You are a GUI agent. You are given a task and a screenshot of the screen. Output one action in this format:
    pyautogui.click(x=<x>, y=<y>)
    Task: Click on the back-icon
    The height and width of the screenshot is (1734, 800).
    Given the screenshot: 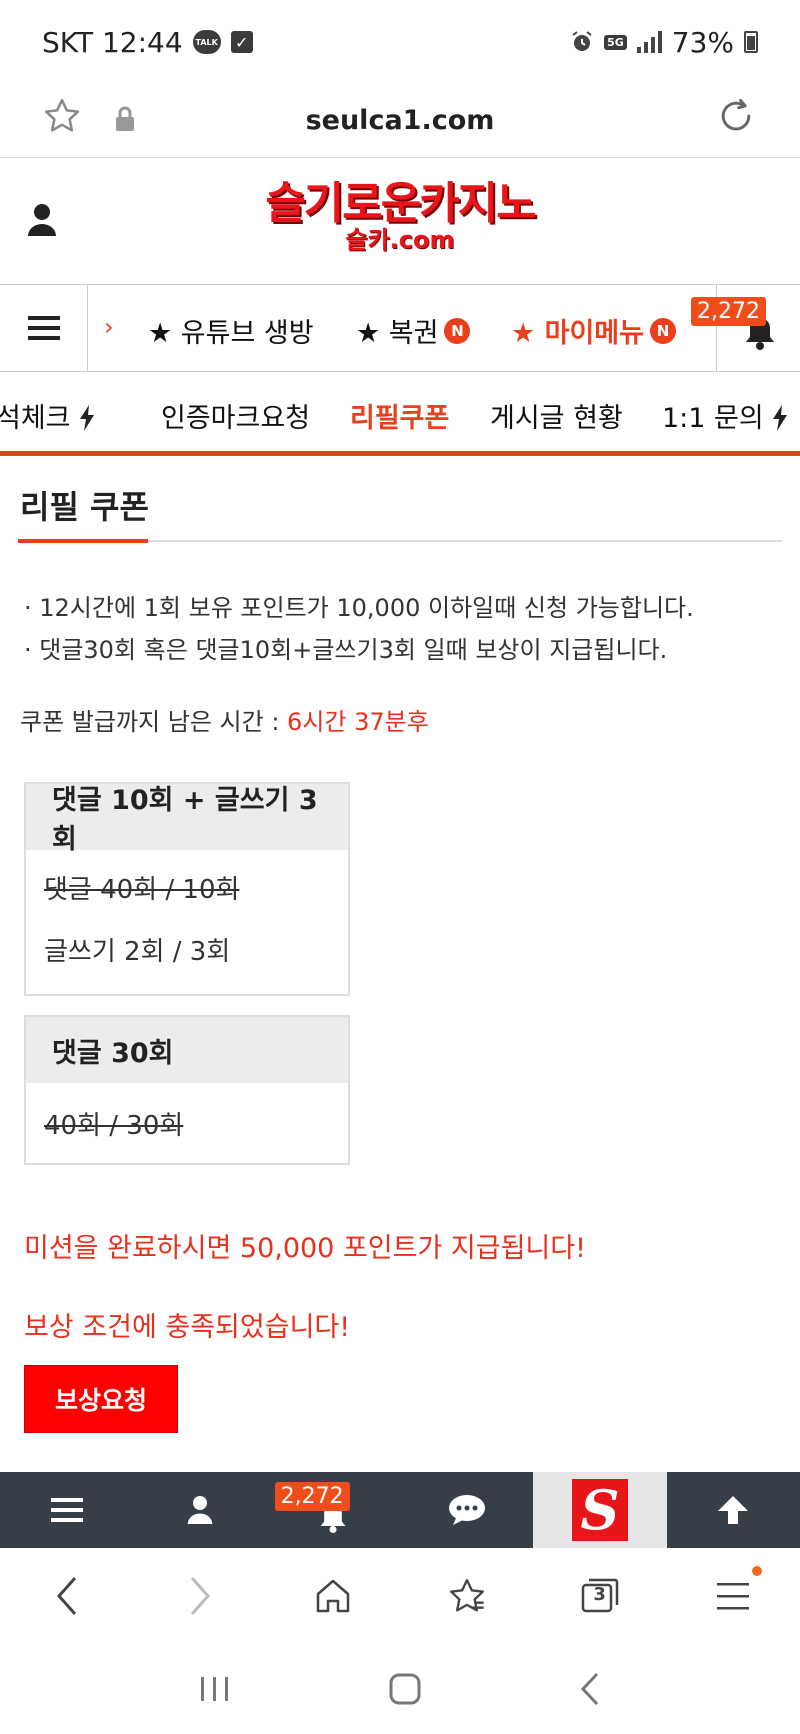 What is the action you would take?
    pyautogui.click(x=590, y=1689)
    